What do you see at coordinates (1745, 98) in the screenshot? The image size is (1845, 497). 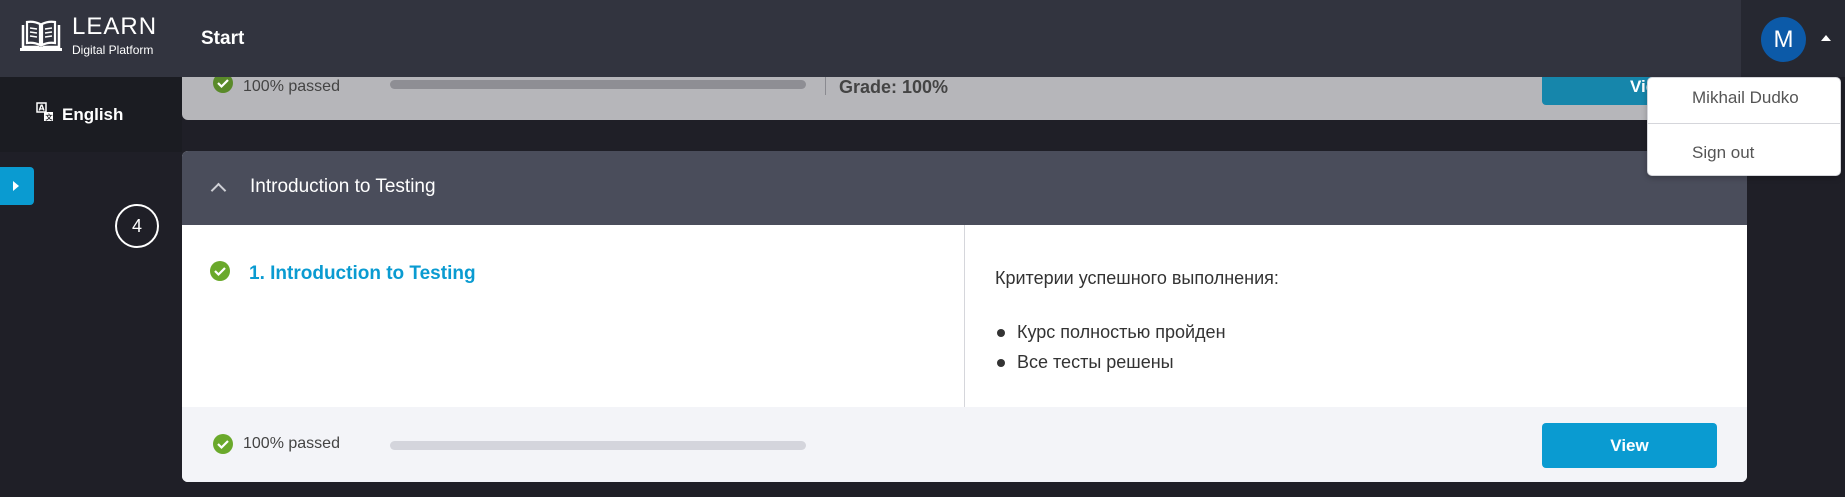 I see `user-name-item: Mikhail Dudko` at bounding box center [1745, 98].